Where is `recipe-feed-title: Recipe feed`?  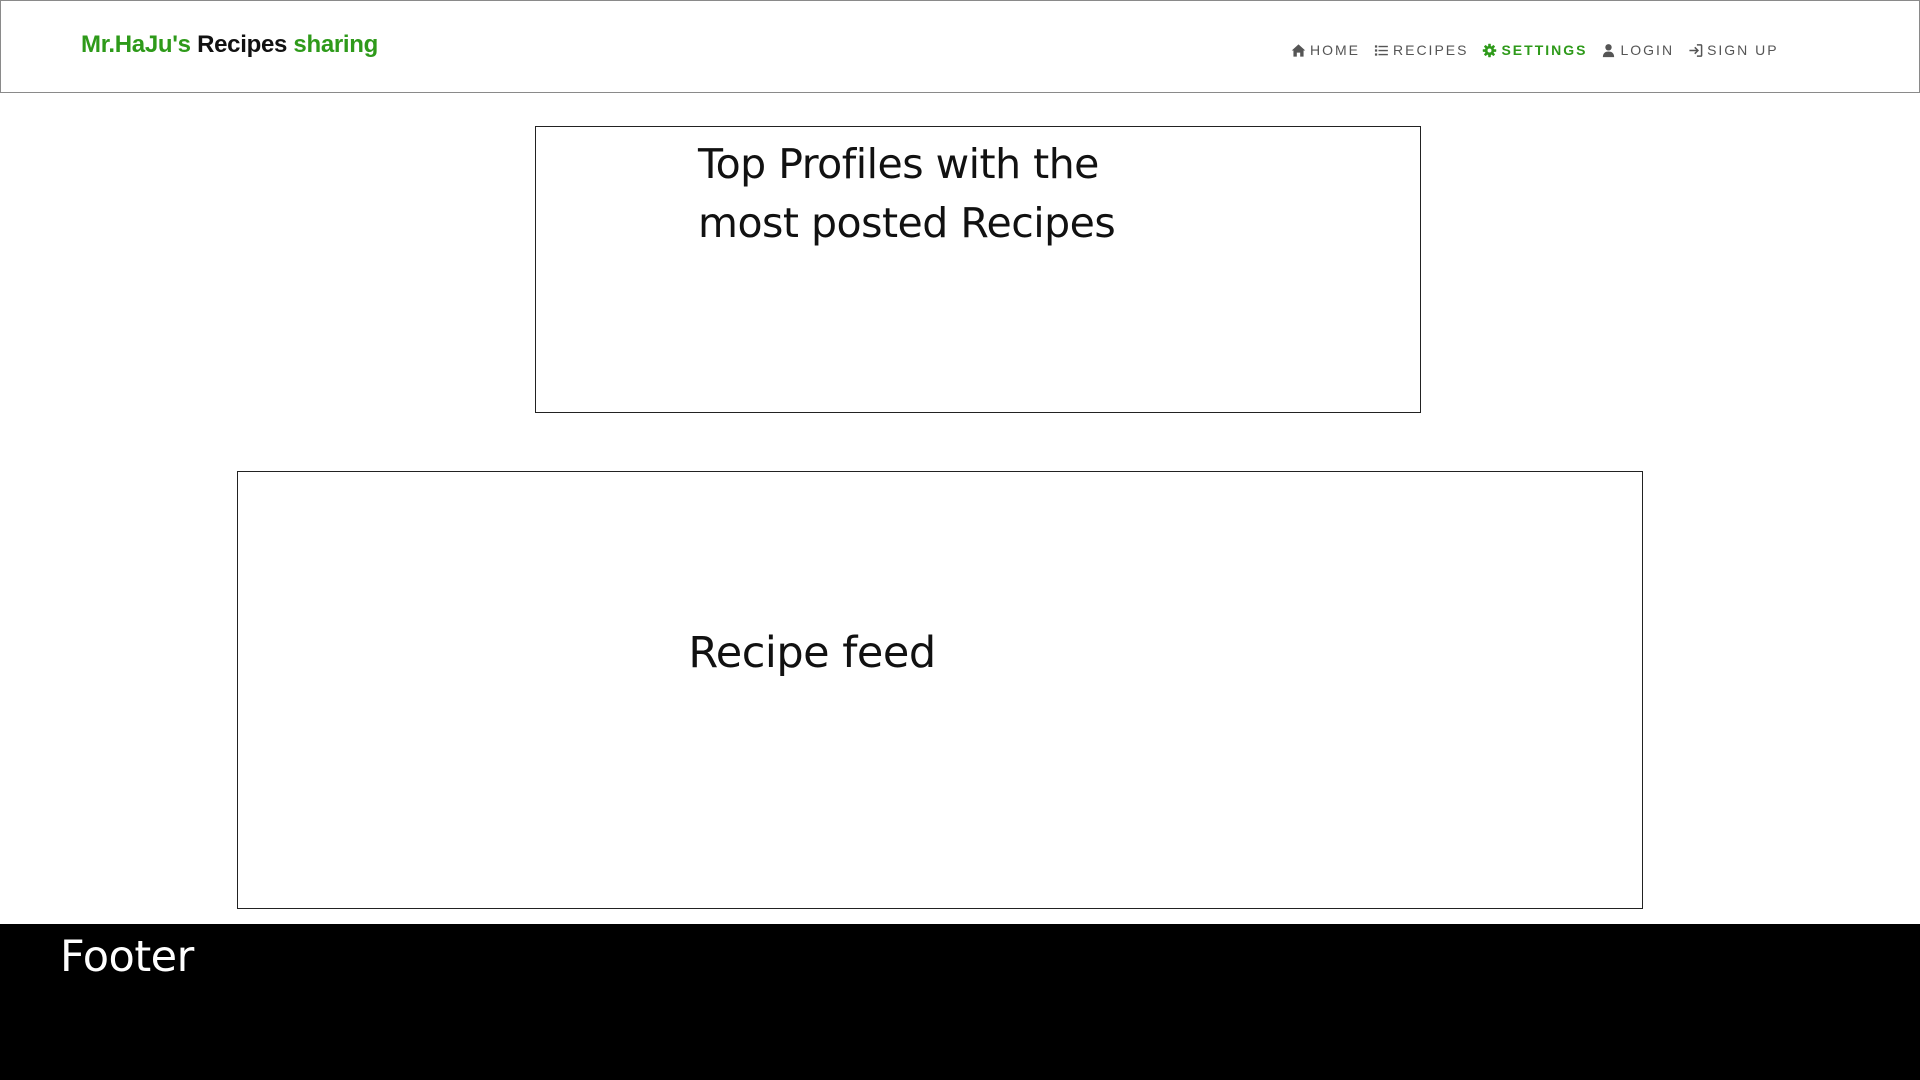
recipe-feed-title: Recipe feed is located at coordinates (812, 653).